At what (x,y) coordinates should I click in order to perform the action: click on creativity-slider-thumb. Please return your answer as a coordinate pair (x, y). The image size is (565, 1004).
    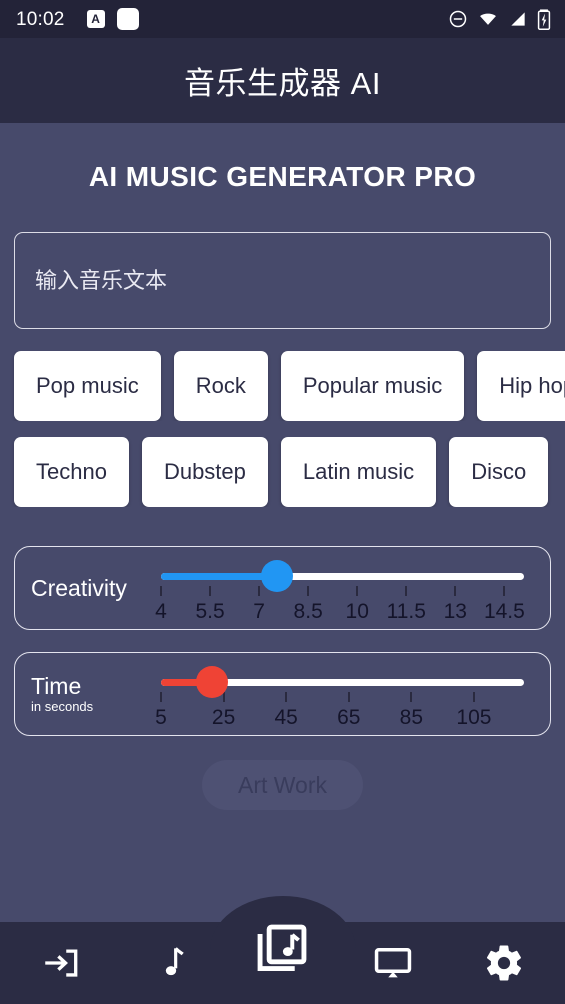
    Looking at the image, I should click on (277, 576).